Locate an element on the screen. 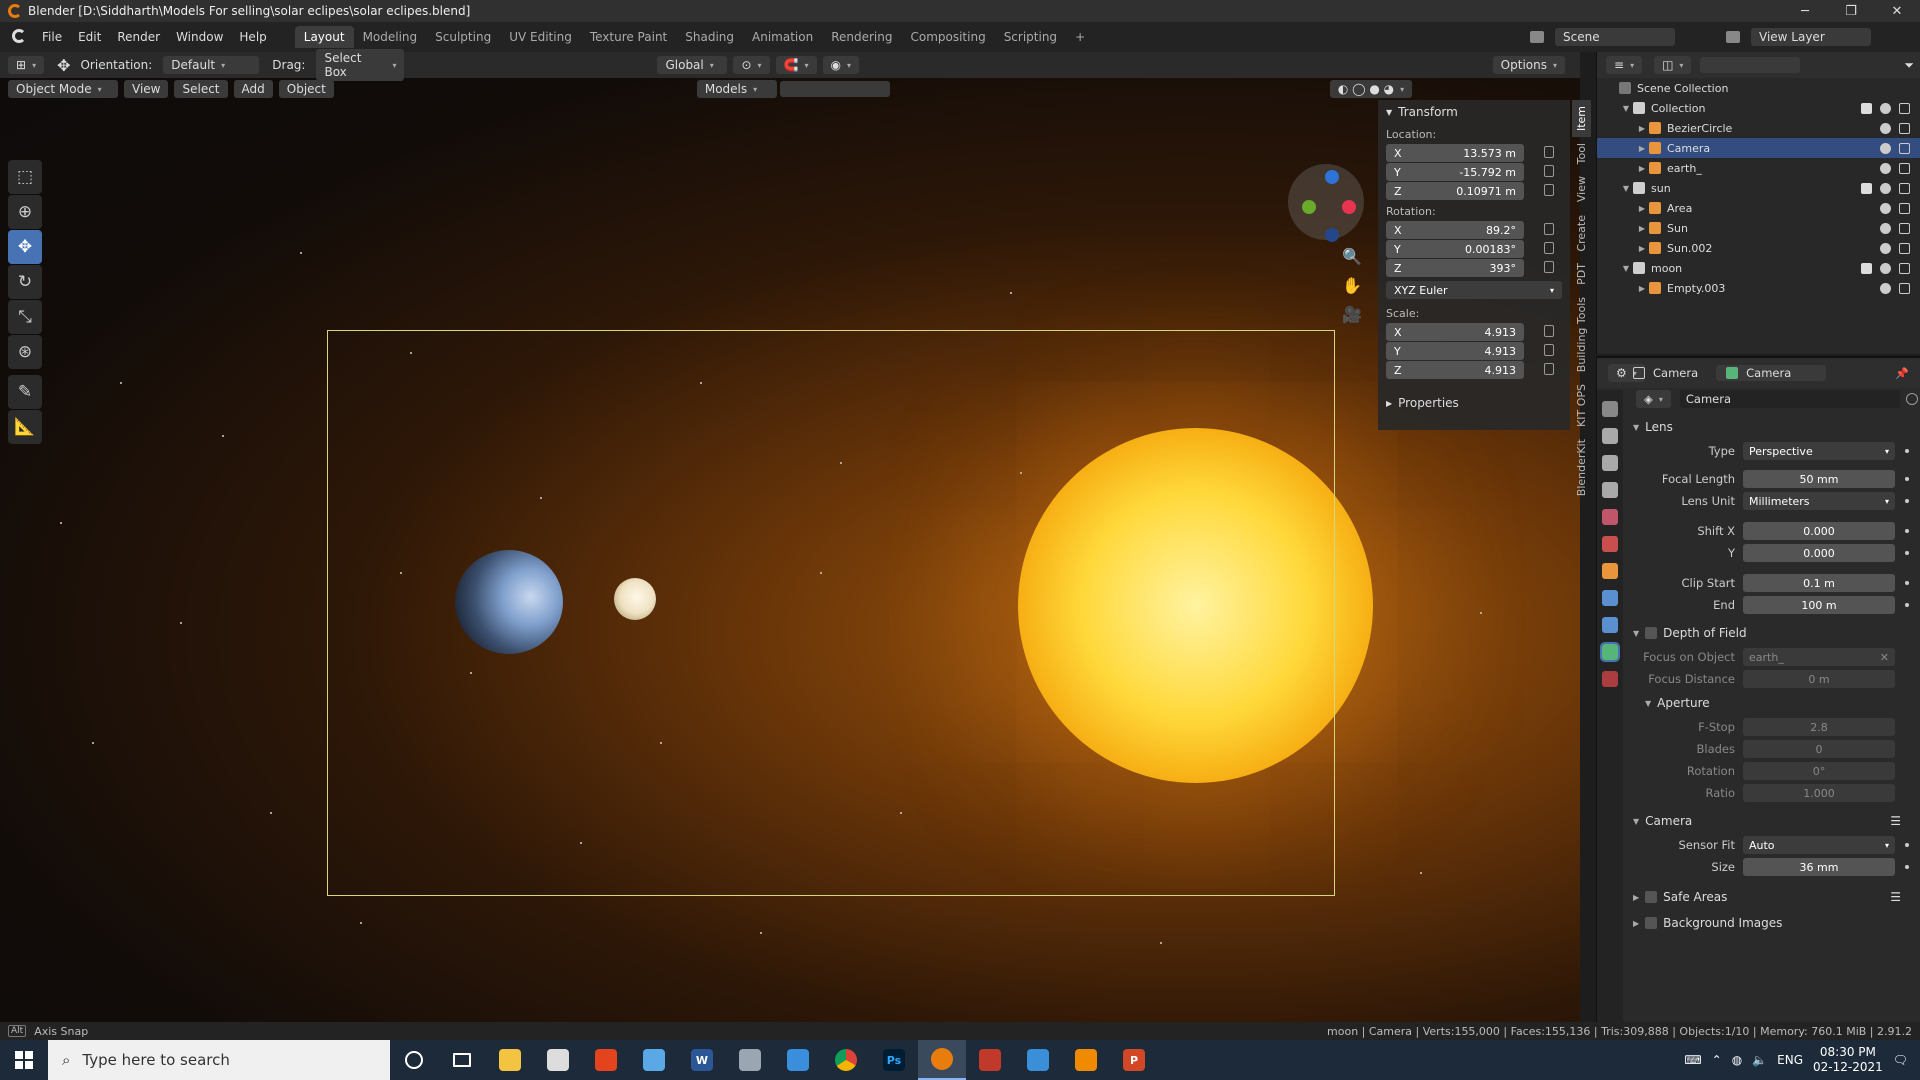  outliner-row: ▶ Sun.002 is located at coordinates (1758, 248).